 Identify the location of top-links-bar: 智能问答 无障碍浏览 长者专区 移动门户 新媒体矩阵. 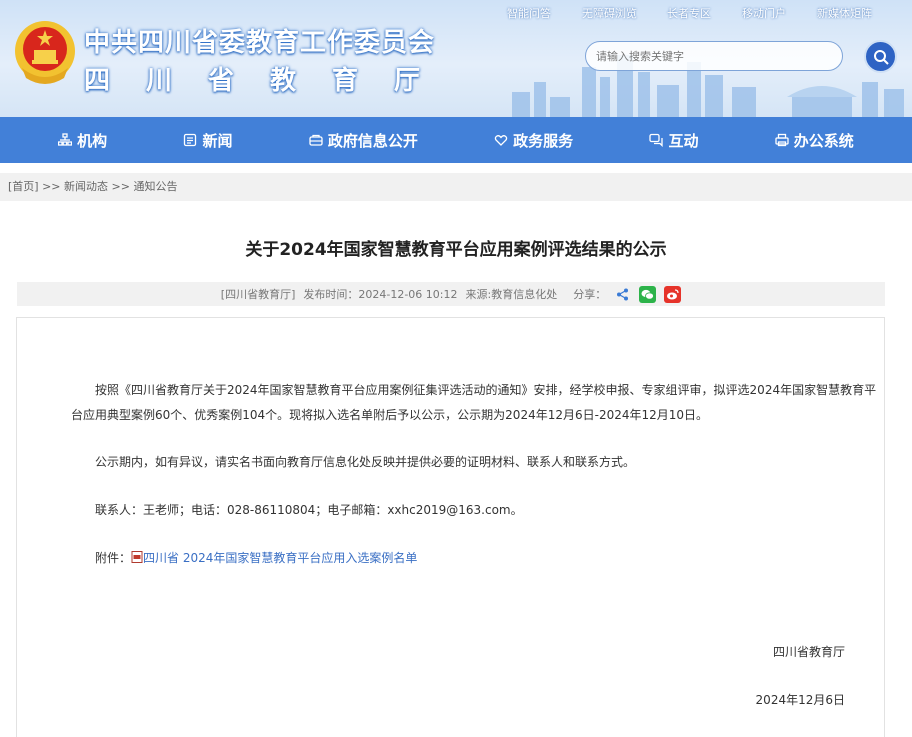
(456, 13).